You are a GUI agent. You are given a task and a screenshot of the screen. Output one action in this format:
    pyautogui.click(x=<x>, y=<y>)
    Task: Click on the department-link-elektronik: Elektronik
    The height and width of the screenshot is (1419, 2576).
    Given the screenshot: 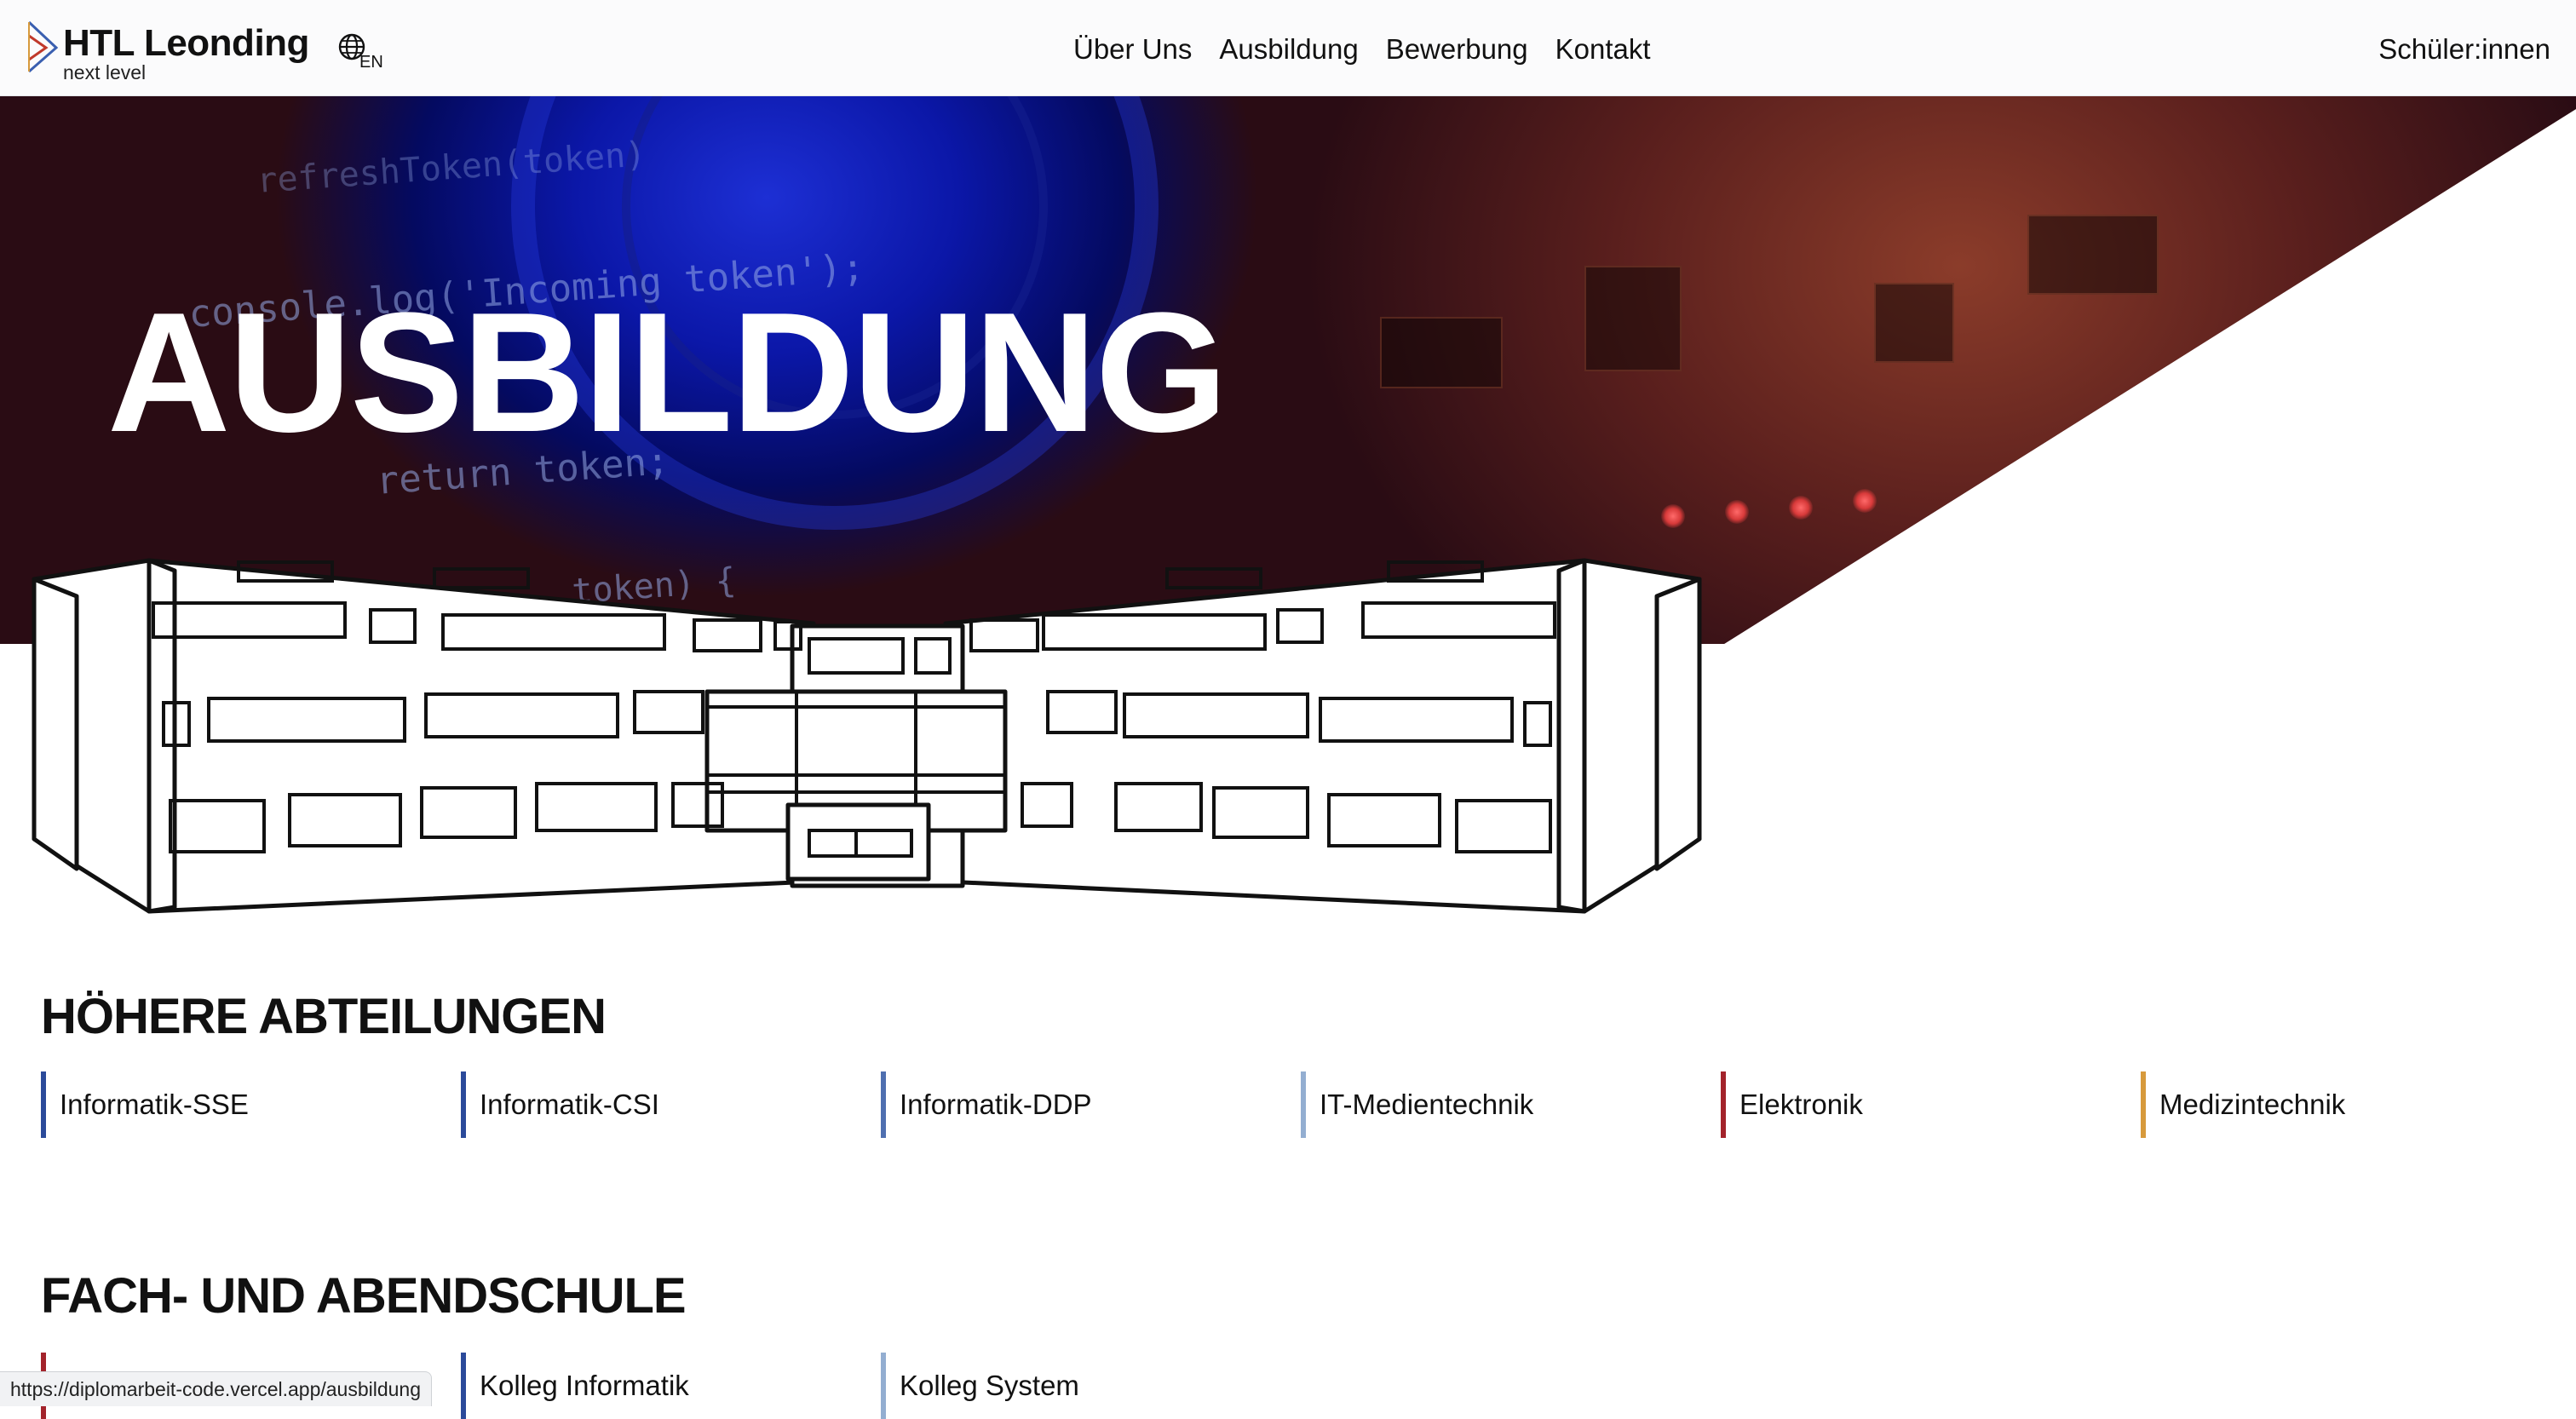 What is the action you would take?
    pyautogui.click(x=1792, y=1104)
    